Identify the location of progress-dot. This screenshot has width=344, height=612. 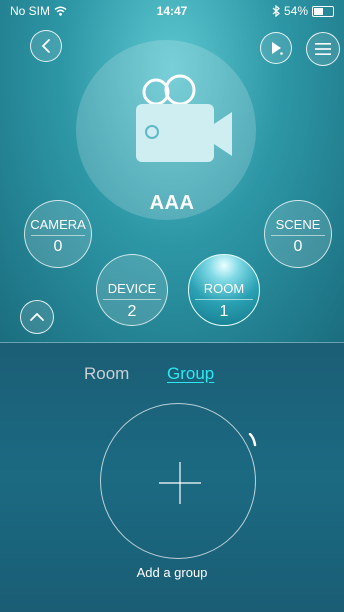
(252, 440).